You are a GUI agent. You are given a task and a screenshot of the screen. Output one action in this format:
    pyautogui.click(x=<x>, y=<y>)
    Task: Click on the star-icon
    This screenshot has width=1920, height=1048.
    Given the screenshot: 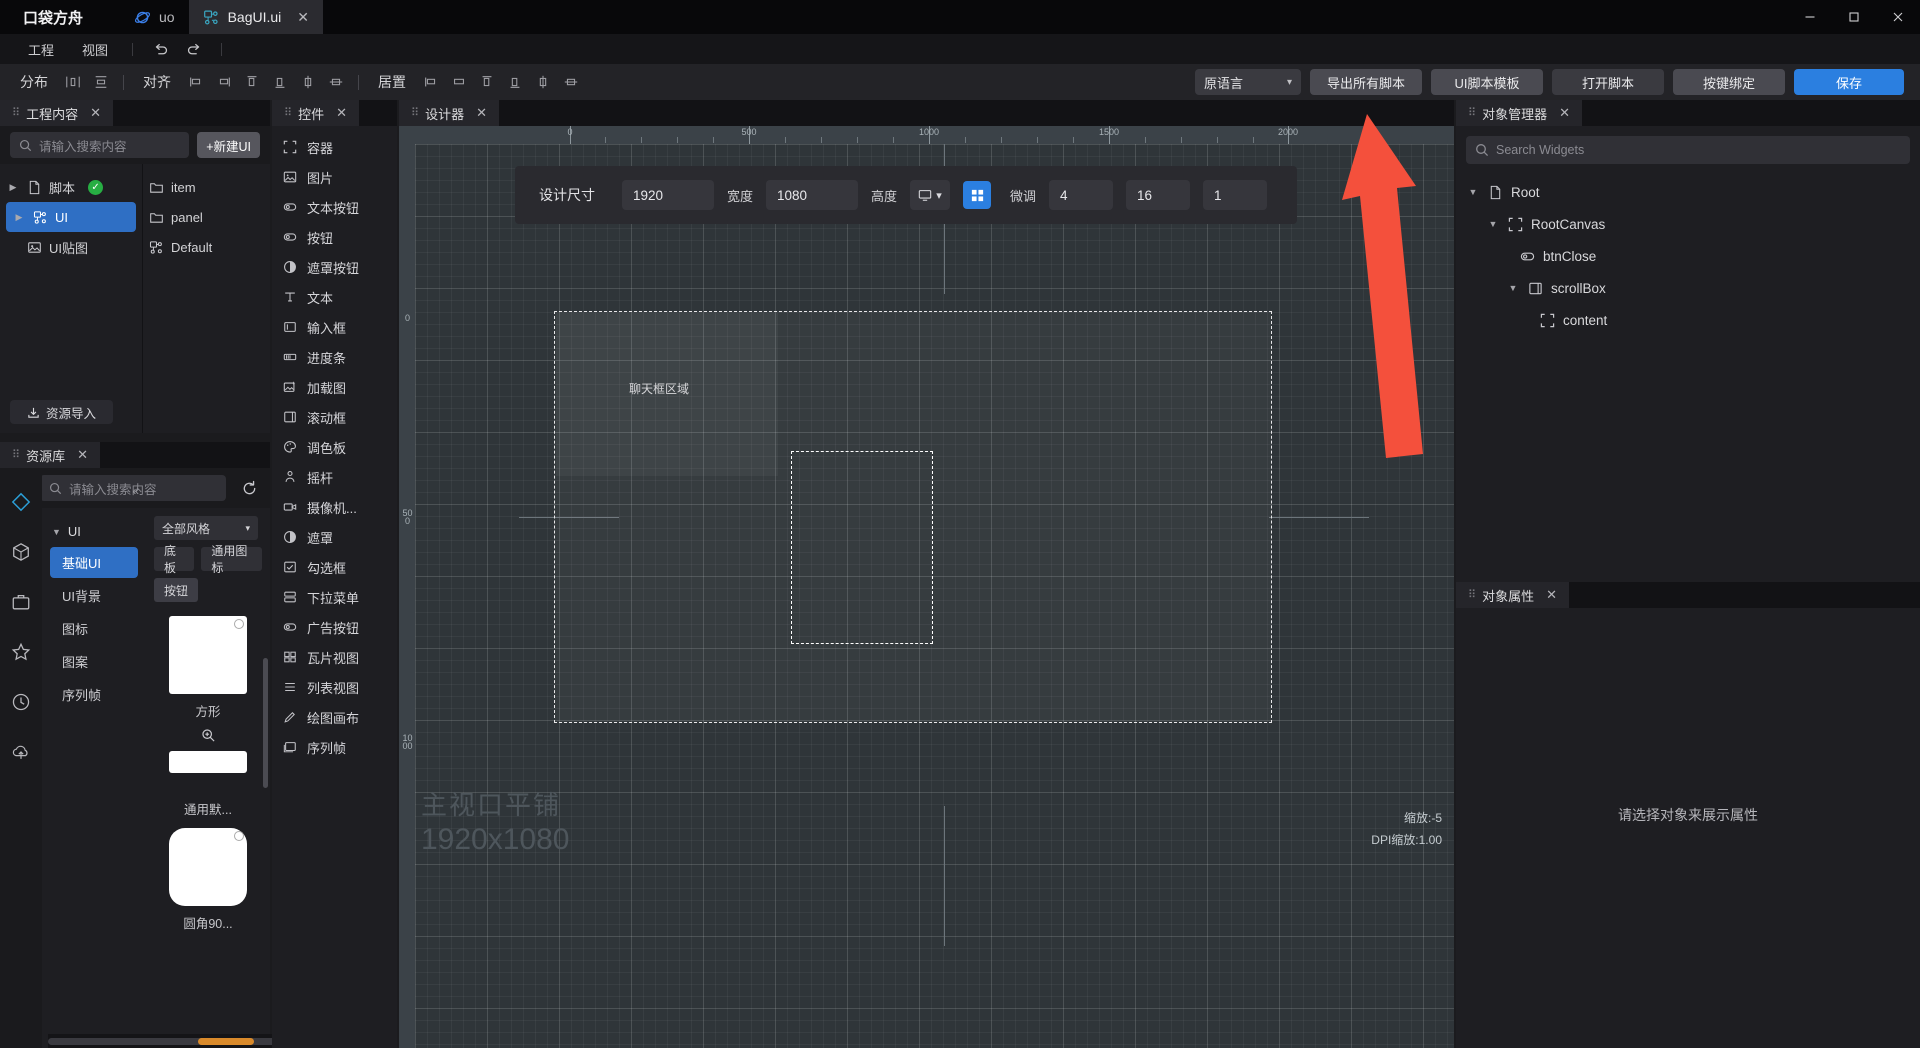 What is the action you would take?
    pyautogui.click(x=21, y=652)
    